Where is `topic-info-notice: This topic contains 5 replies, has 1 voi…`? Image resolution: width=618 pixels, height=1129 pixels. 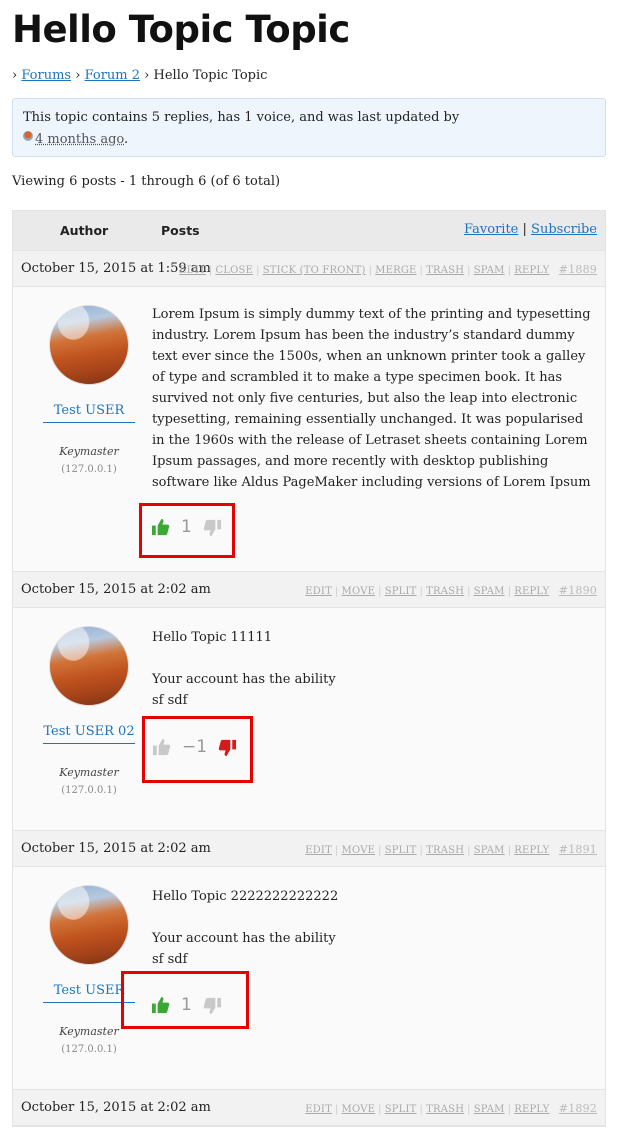
topic-info-notice: This topic contains 5 replies, has 1 voi… is located at coordinates (309, 127).